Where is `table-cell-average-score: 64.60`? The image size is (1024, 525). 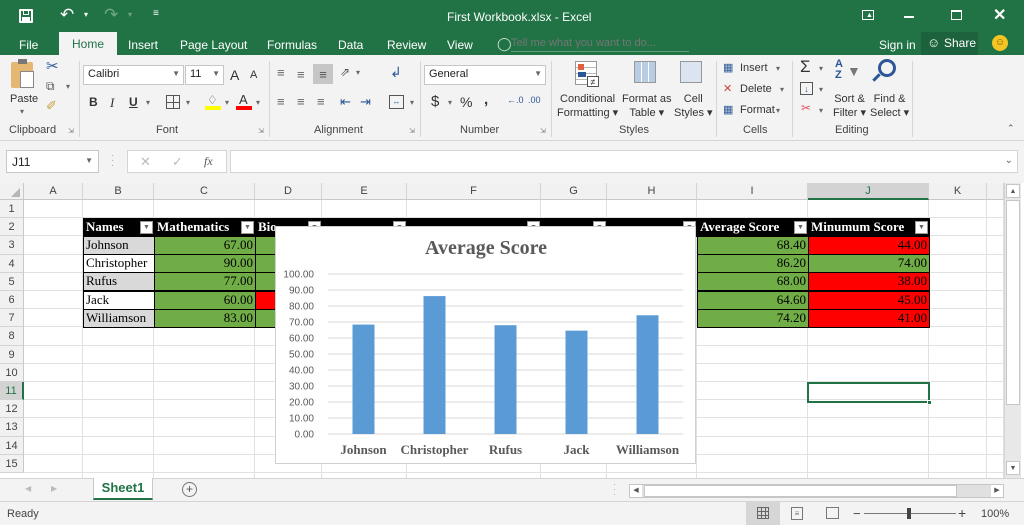 table-cell-average-score: 64.60 is located at coordinates (753, 300).